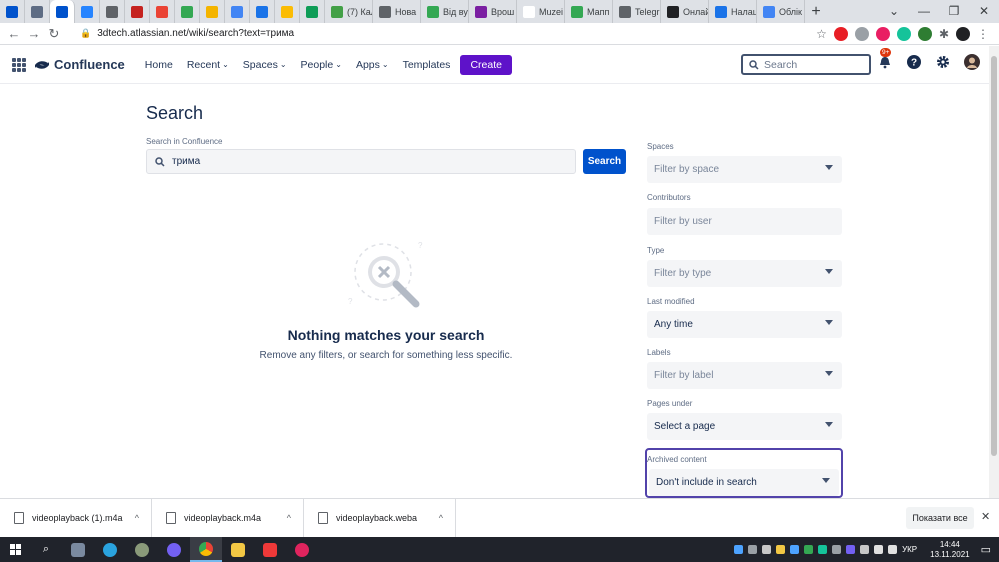 This screenshot has height=562, width=999. Describe the element at coordinates (54, 34) in the screenshot. I see `reload-button: ↻` at that location.